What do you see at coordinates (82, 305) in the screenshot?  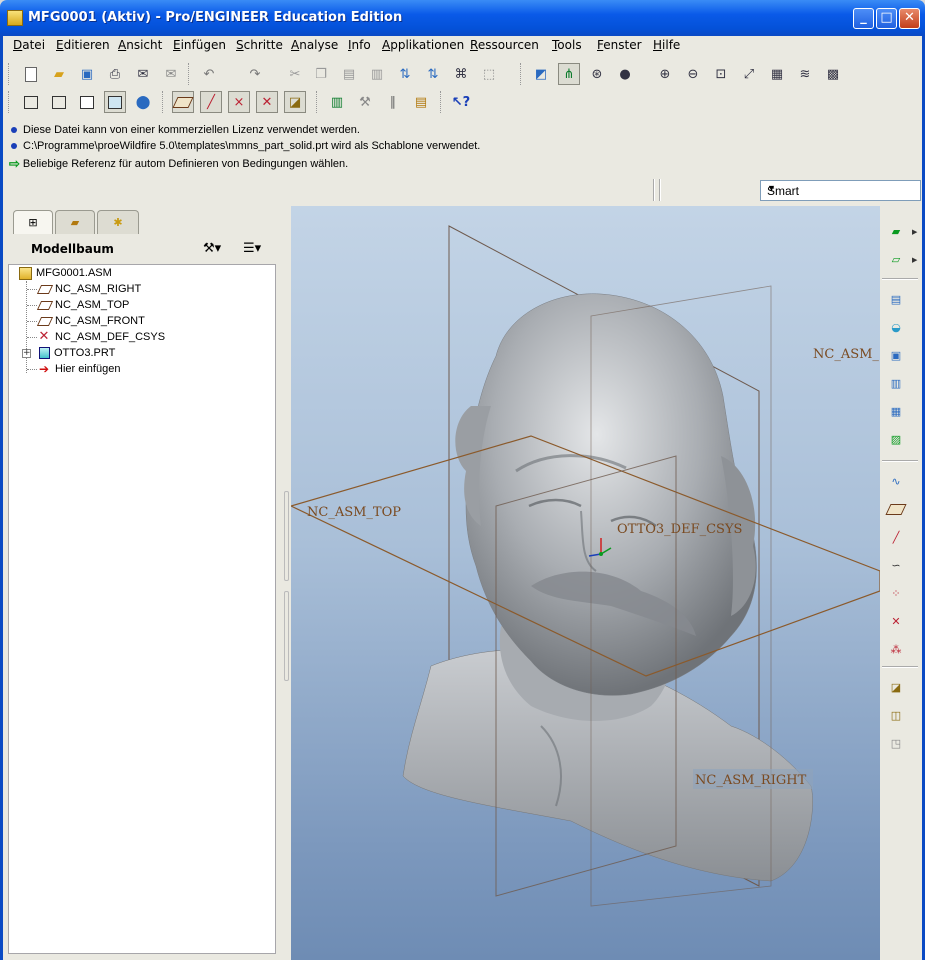 I see `tree-item-nc-asm-top: NC_ASM_TOP` at bounding box center [82, 305].